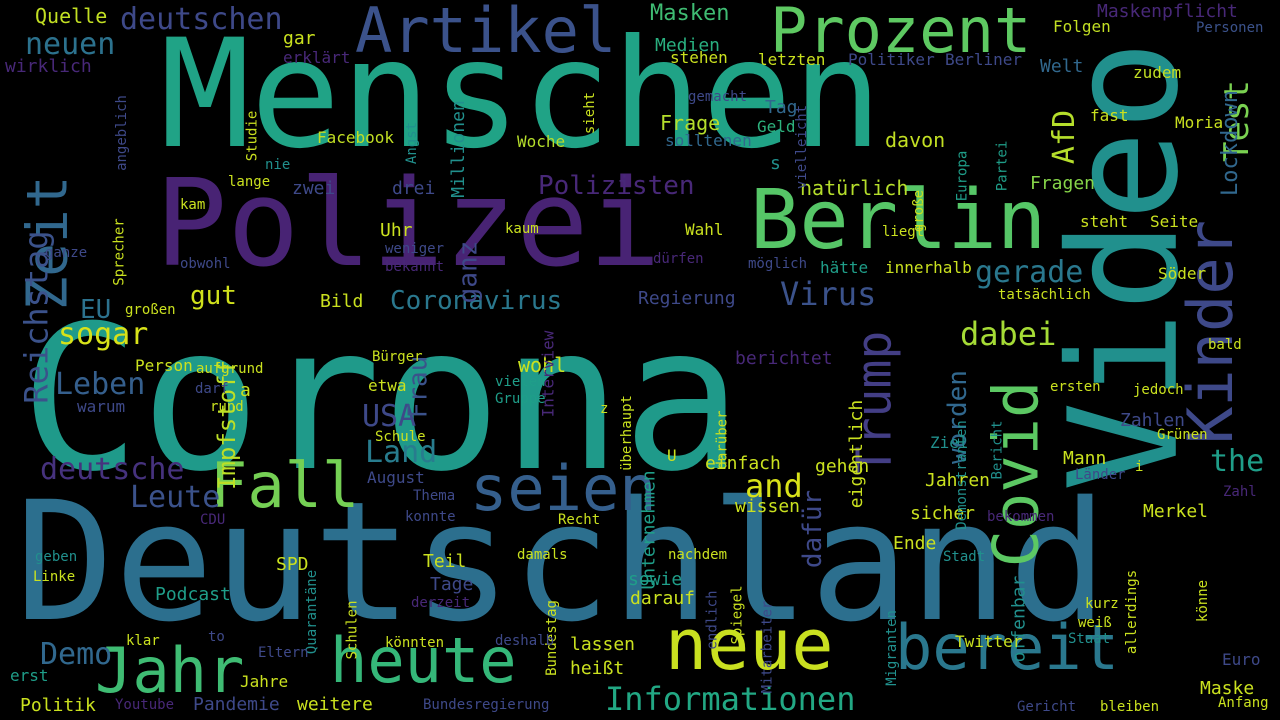  What do you see at coordinates (1109, 115) in the screenshot?
I see `word-fast: fast` at bounding box center [1109, 115].